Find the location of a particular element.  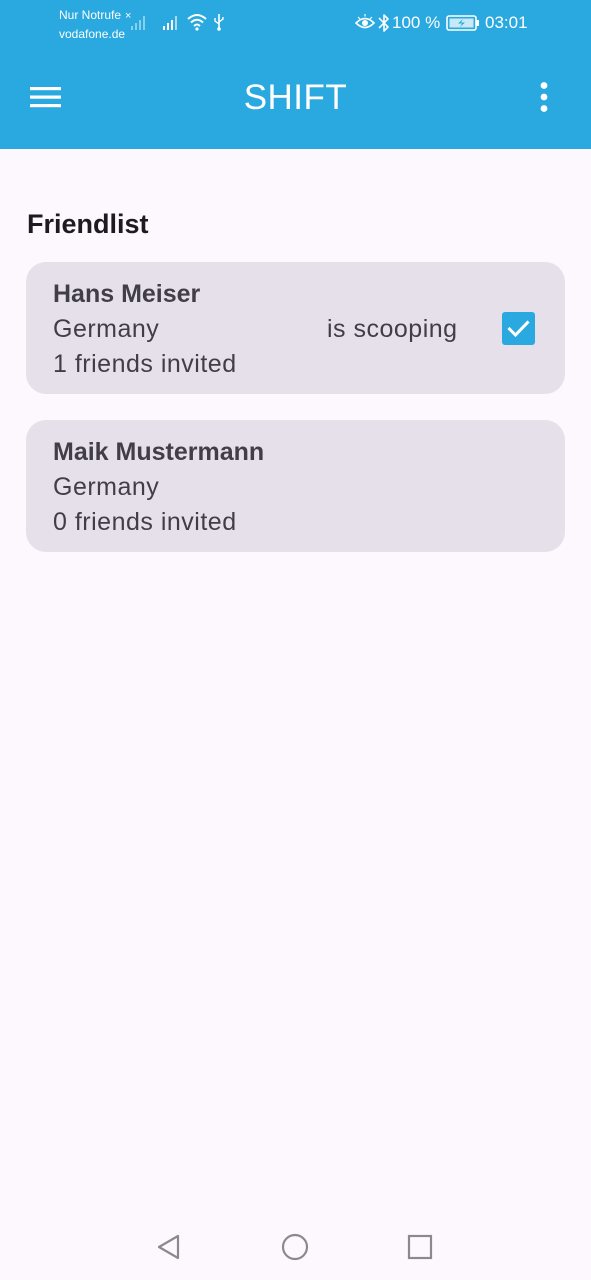

home-circle-icon is located at coordinates (295, 1247).